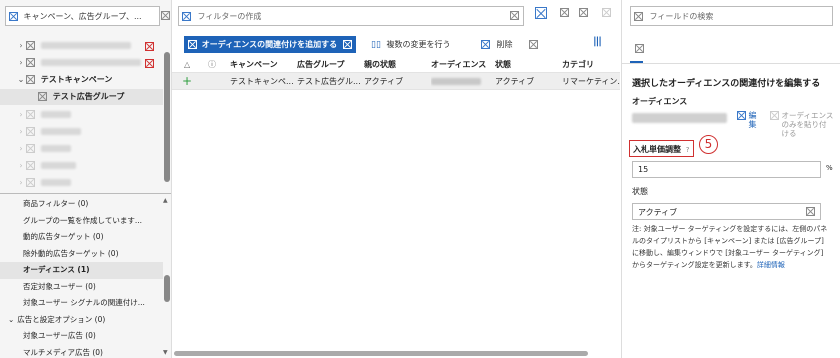 This screenshot has height=358, width=840. I want to click on field-search-box: フィールドの検索, so click(731, 16).